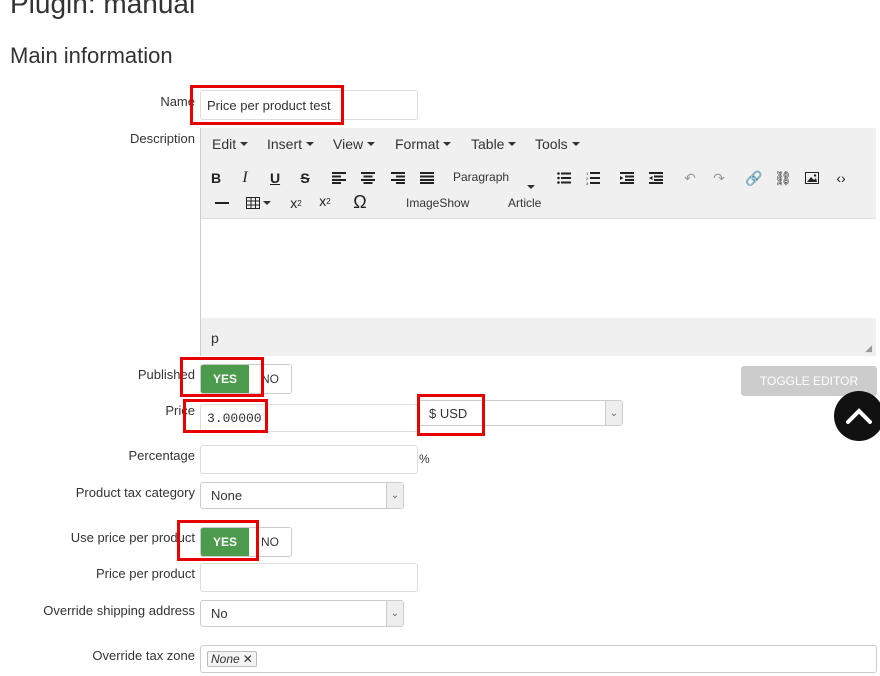  What do you see at coordinates (531, 185) in the screenshot?
I see `paragraph-caret-icon` at bounding box center [531, 185].